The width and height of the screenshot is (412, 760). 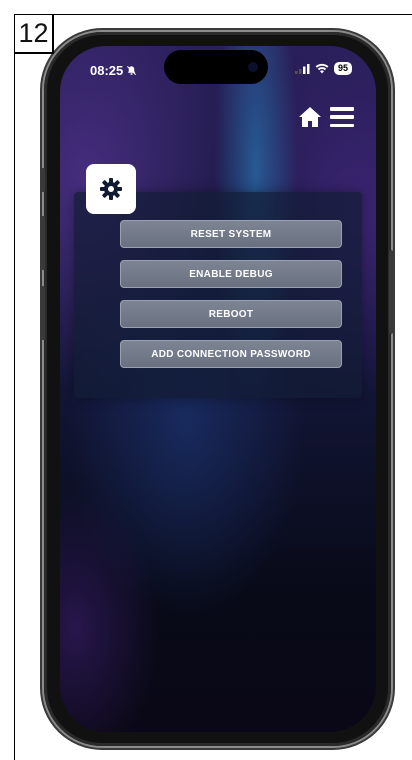 I want to click on status-bar-time: 08:25, so click(x=113, y=70).